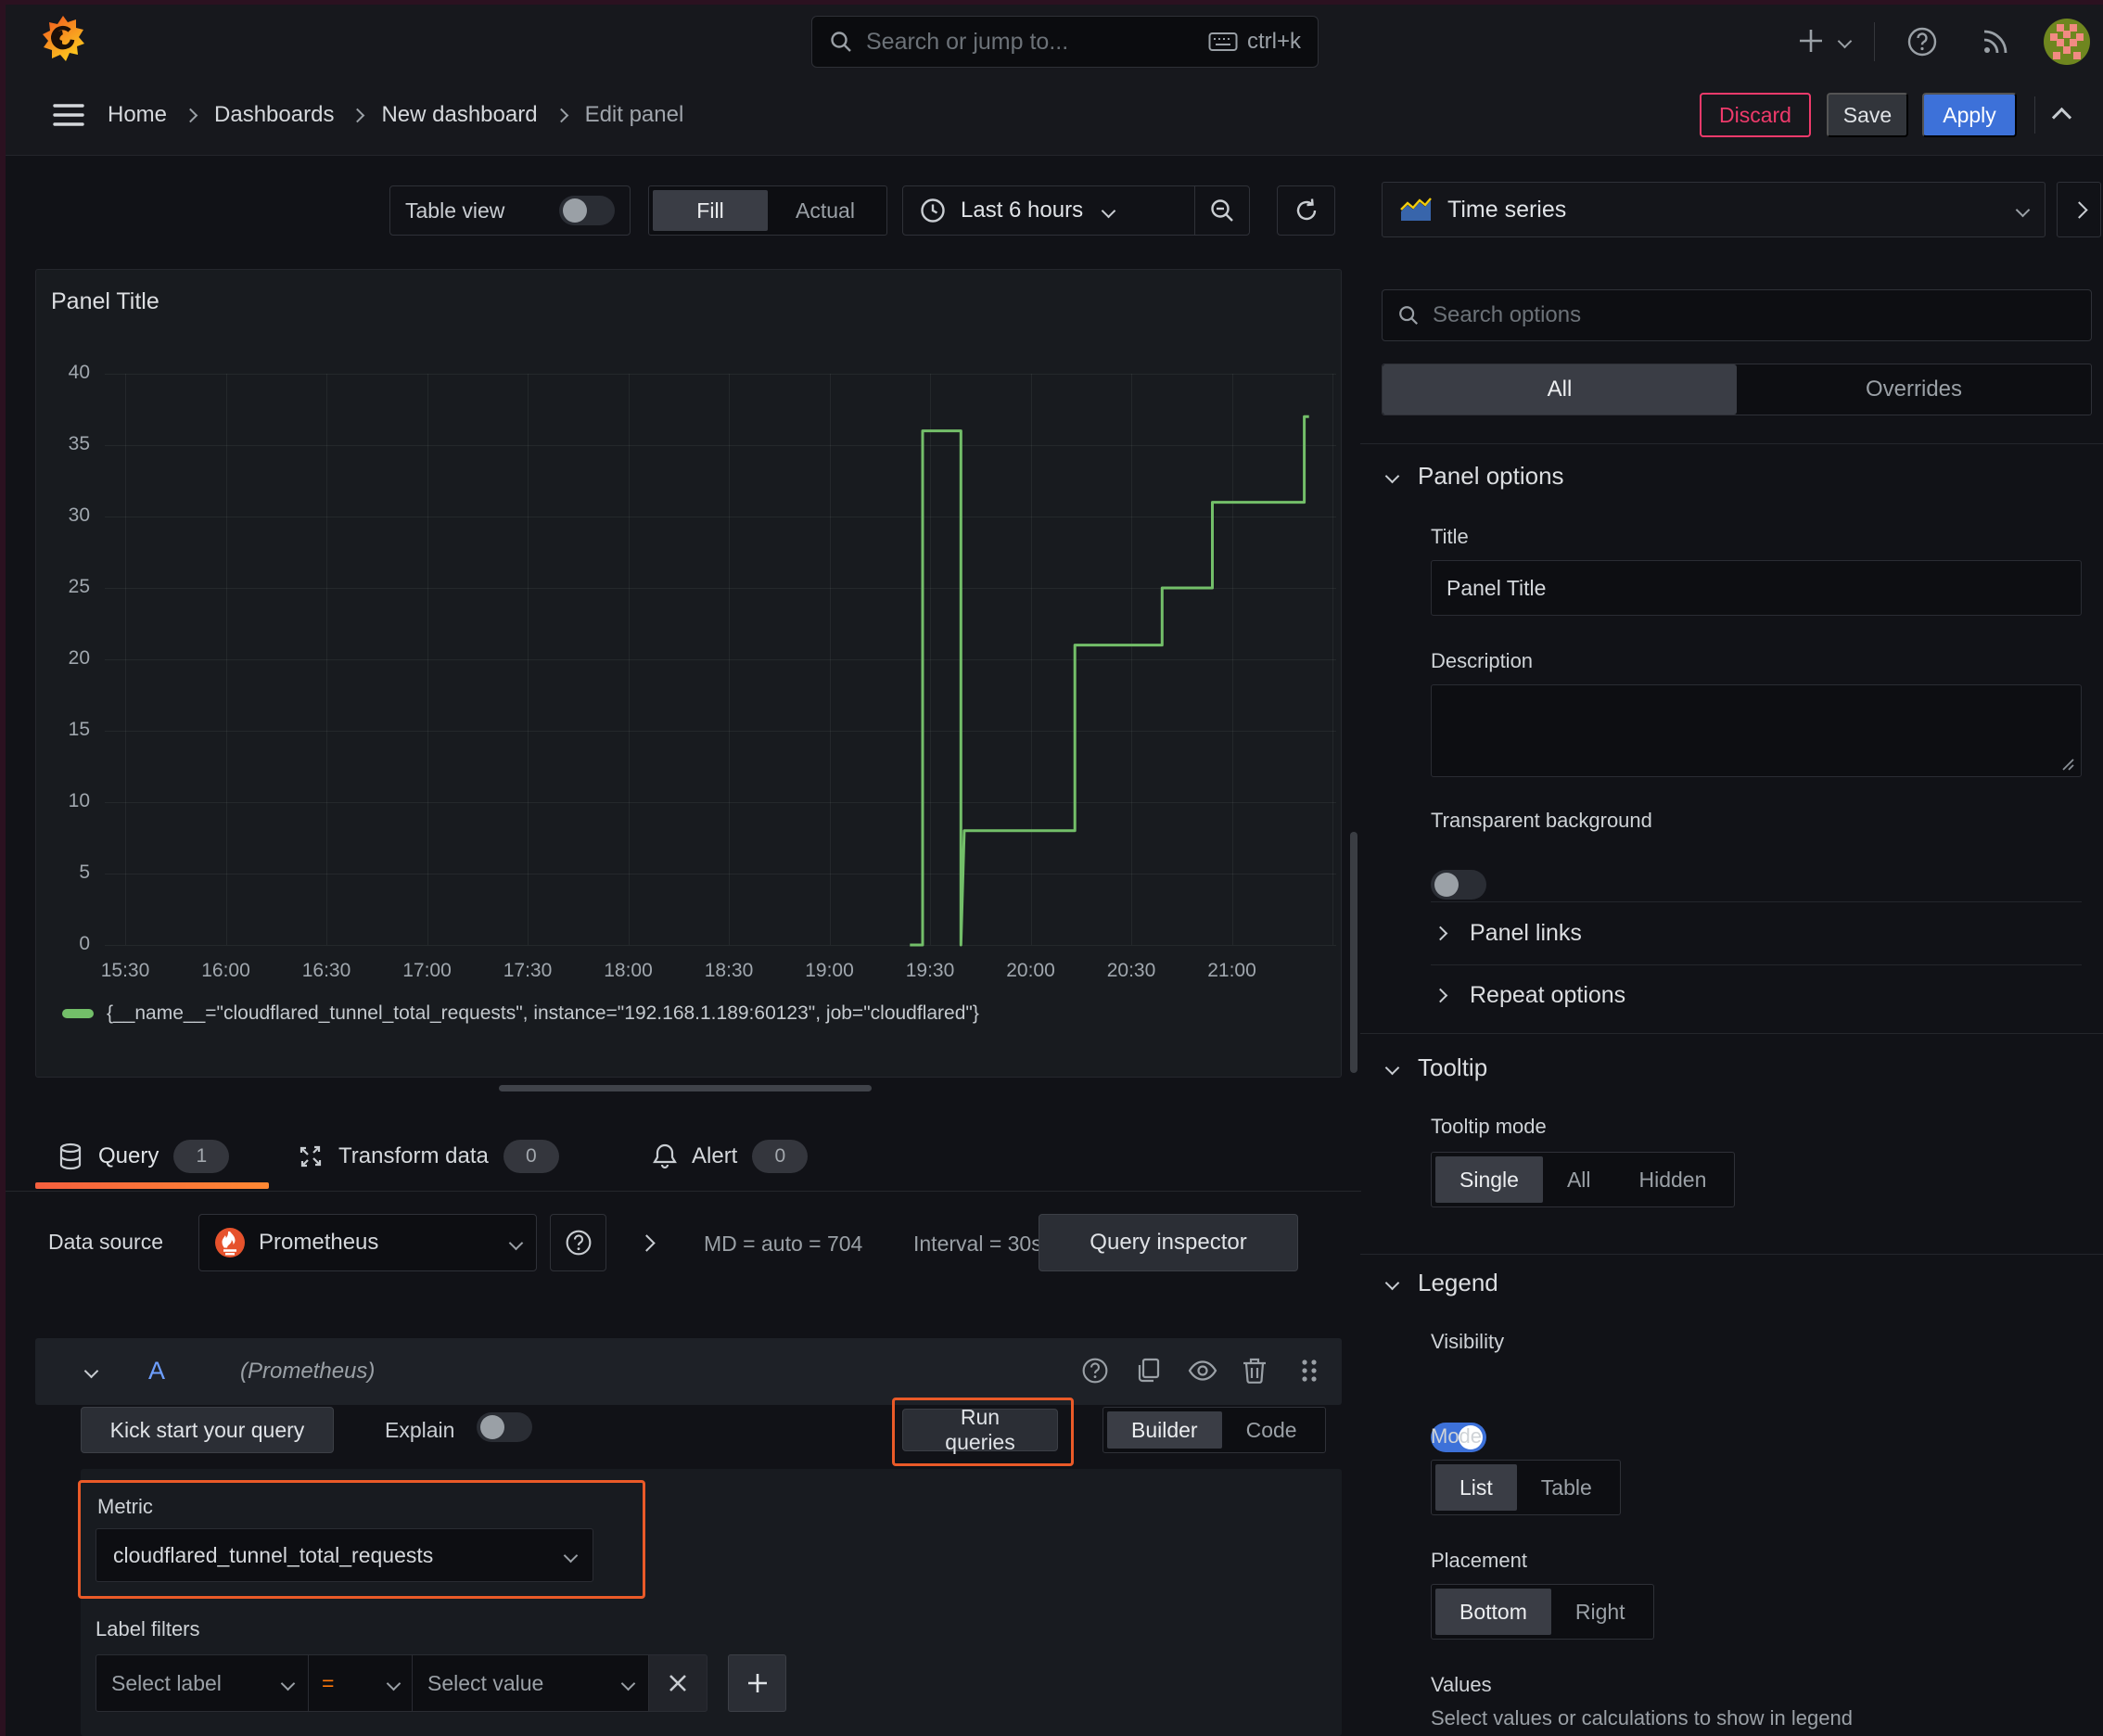 The width and height of the screenshot is (2103, 1736). Describe the element at coordinates (1353, 953) in the screenshot. I see `scrollbar-vertical` at that location.